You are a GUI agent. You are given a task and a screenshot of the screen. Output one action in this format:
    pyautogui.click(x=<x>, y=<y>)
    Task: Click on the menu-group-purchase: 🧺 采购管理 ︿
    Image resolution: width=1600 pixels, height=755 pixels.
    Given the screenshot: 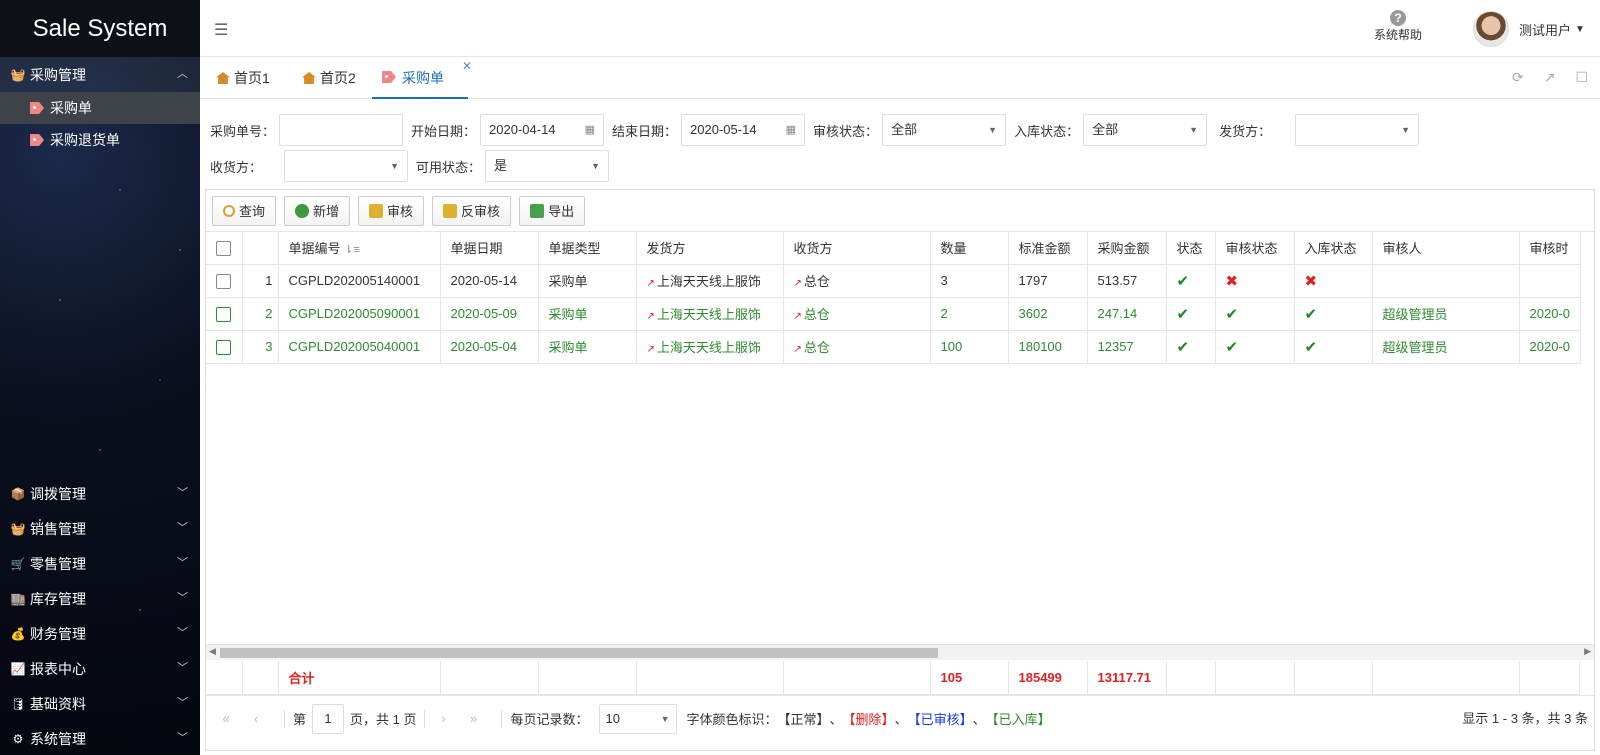 What is the action you would take?
    pyautogui.click(x=100, y=74)
    